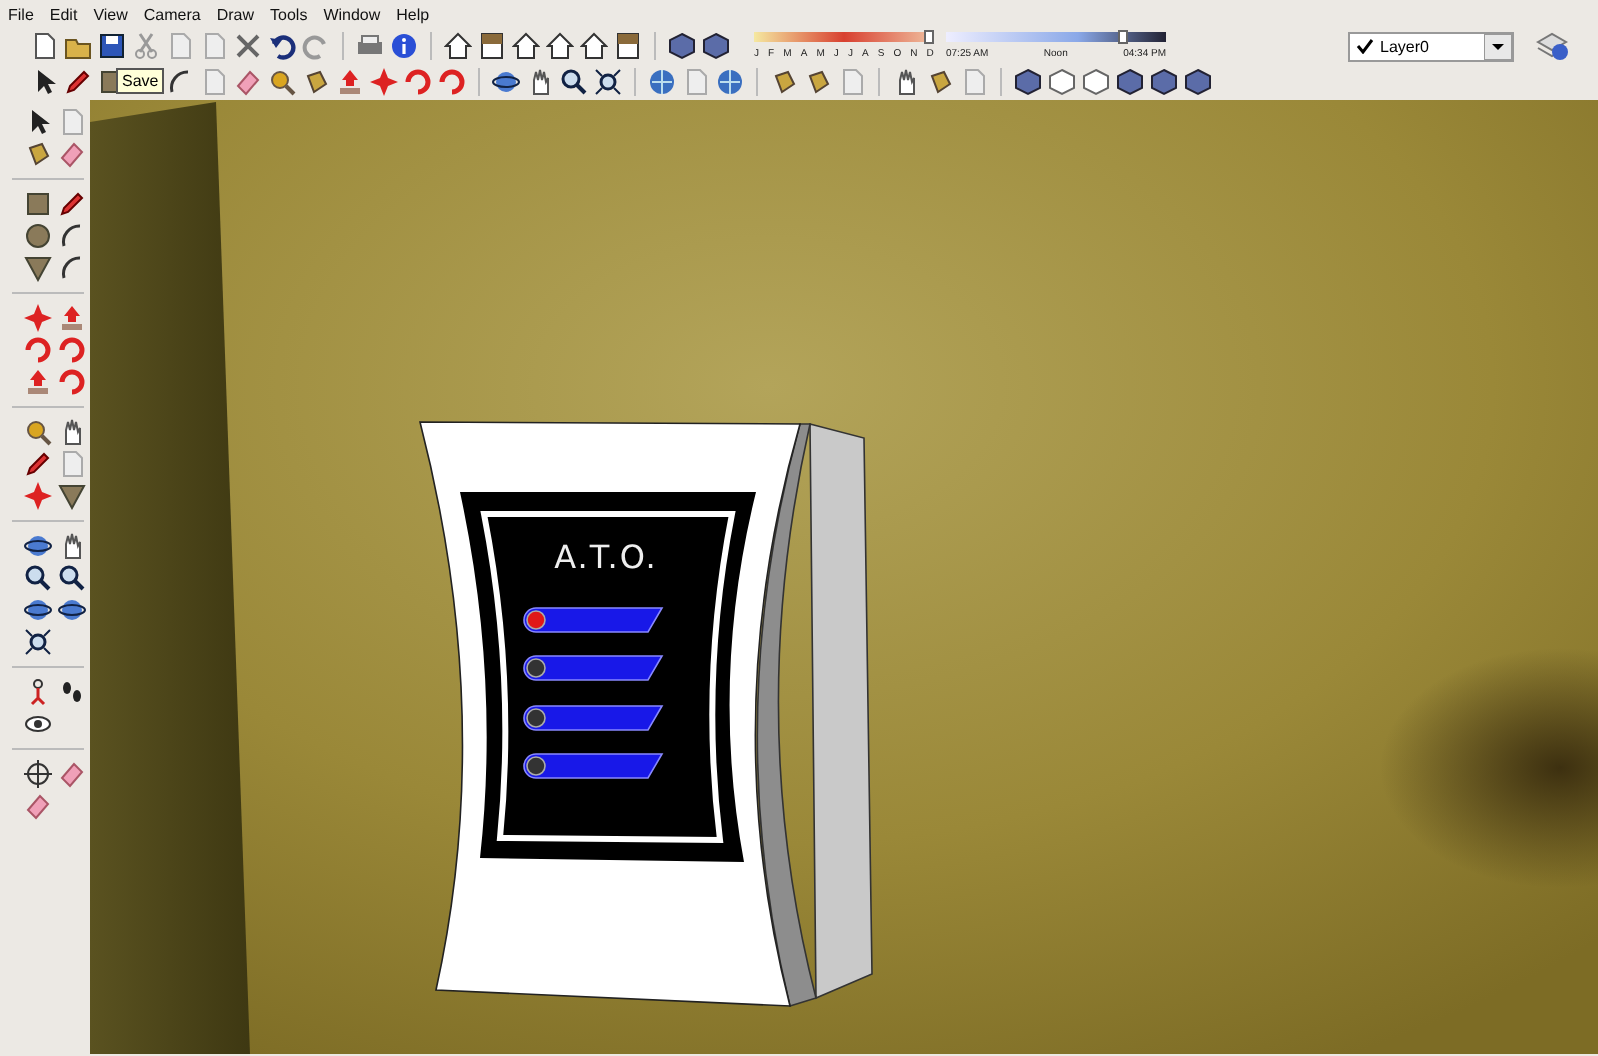 This screenshot has height=1056, width=1598. What do you see at coordinates (172, 14) in the screenshot?
I see `menu-item: Camera` at bounding box center [172, 14].